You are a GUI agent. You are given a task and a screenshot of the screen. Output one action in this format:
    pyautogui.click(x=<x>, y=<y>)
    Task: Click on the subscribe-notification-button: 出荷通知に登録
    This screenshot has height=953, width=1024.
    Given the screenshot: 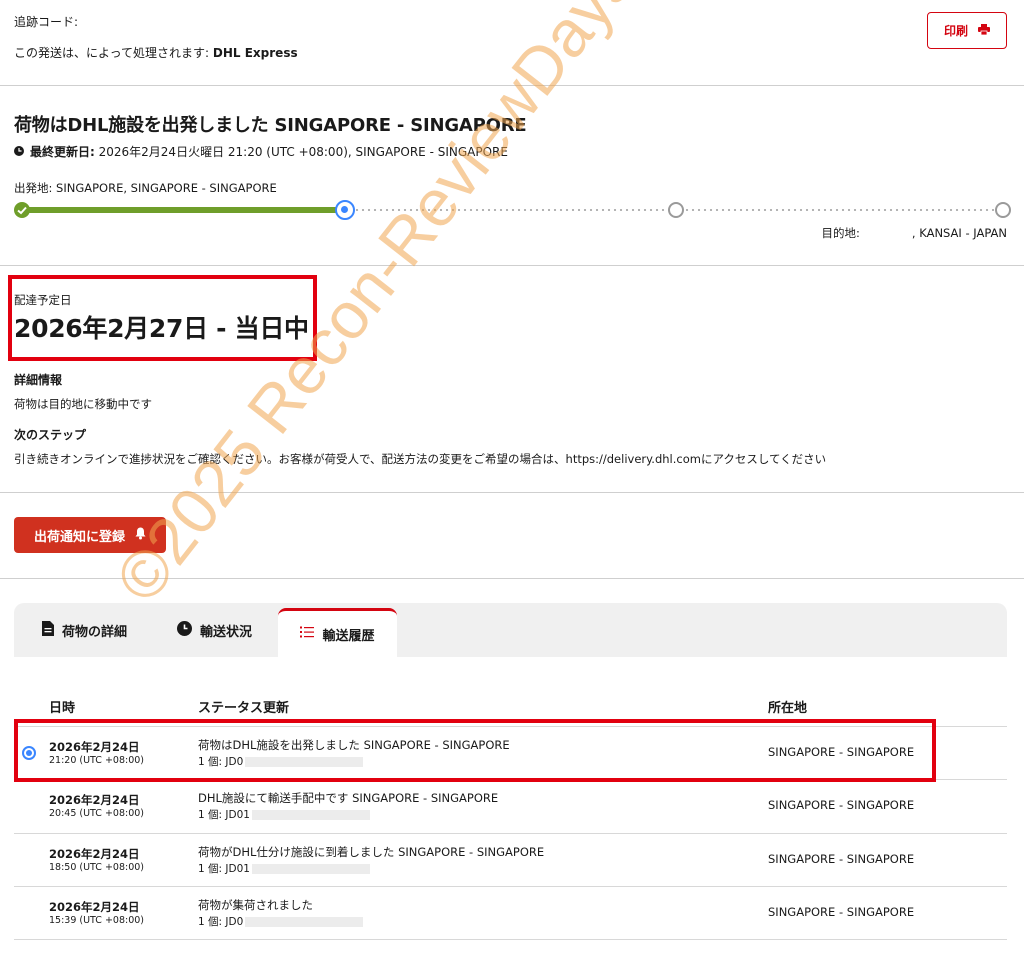 What is the action you would take?
    pyautogui.click(x=90, y=535)
    